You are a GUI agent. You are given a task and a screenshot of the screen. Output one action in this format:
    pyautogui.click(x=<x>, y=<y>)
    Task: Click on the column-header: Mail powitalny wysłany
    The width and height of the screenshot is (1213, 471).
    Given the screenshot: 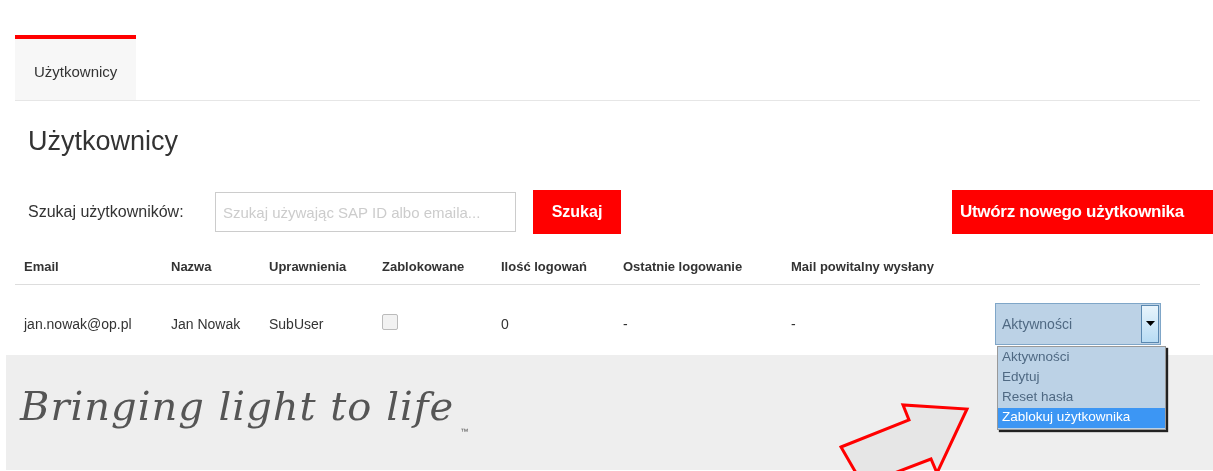 What is the action you would take?
    pyautogui.click(x=863, y=266)
    